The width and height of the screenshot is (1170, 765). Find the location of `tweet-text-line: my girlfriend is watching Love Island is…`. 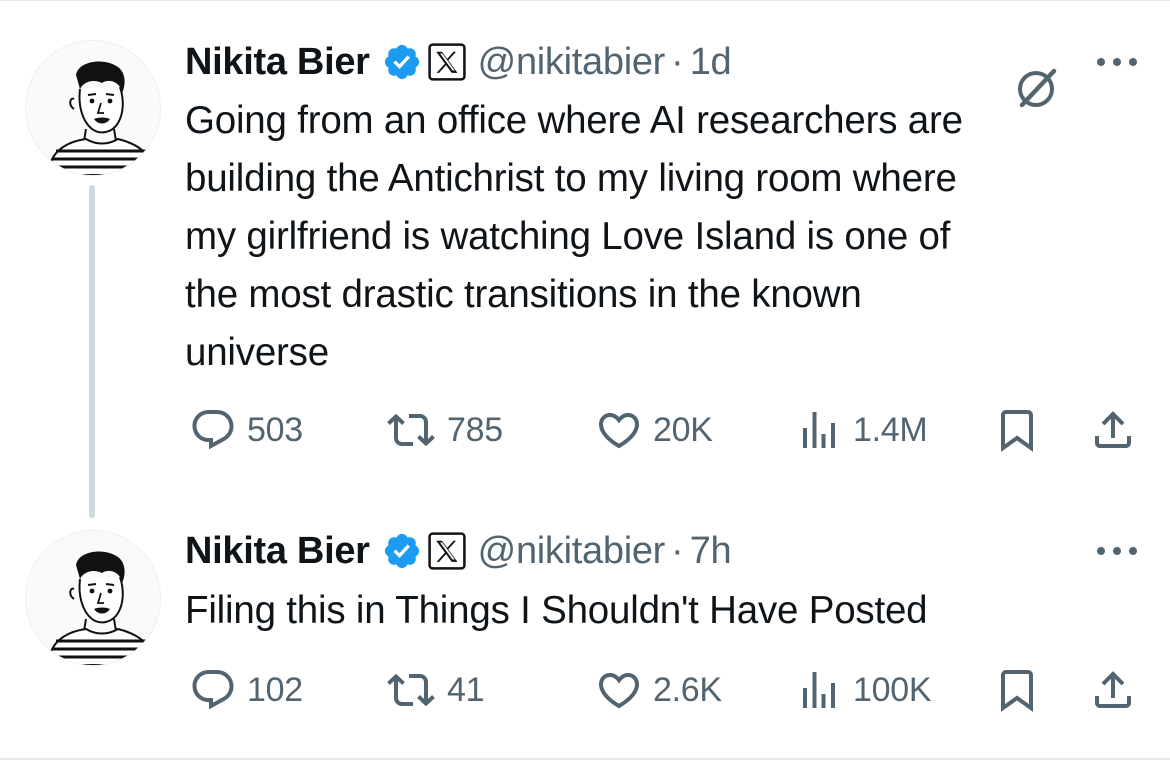

tweet-text-line: my girlfriend is watching Love Island is… is located at coordinates (568, 236).